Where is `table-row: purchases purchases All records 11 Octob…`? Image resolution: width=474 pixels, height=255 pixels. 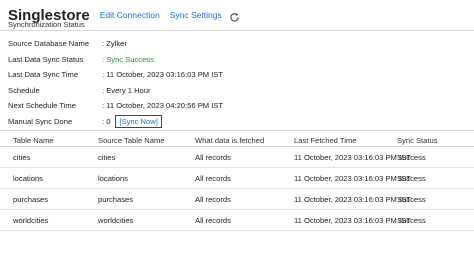 table-row: purchases purchases All records 11 Octob… is located at coordinates (237, 199).